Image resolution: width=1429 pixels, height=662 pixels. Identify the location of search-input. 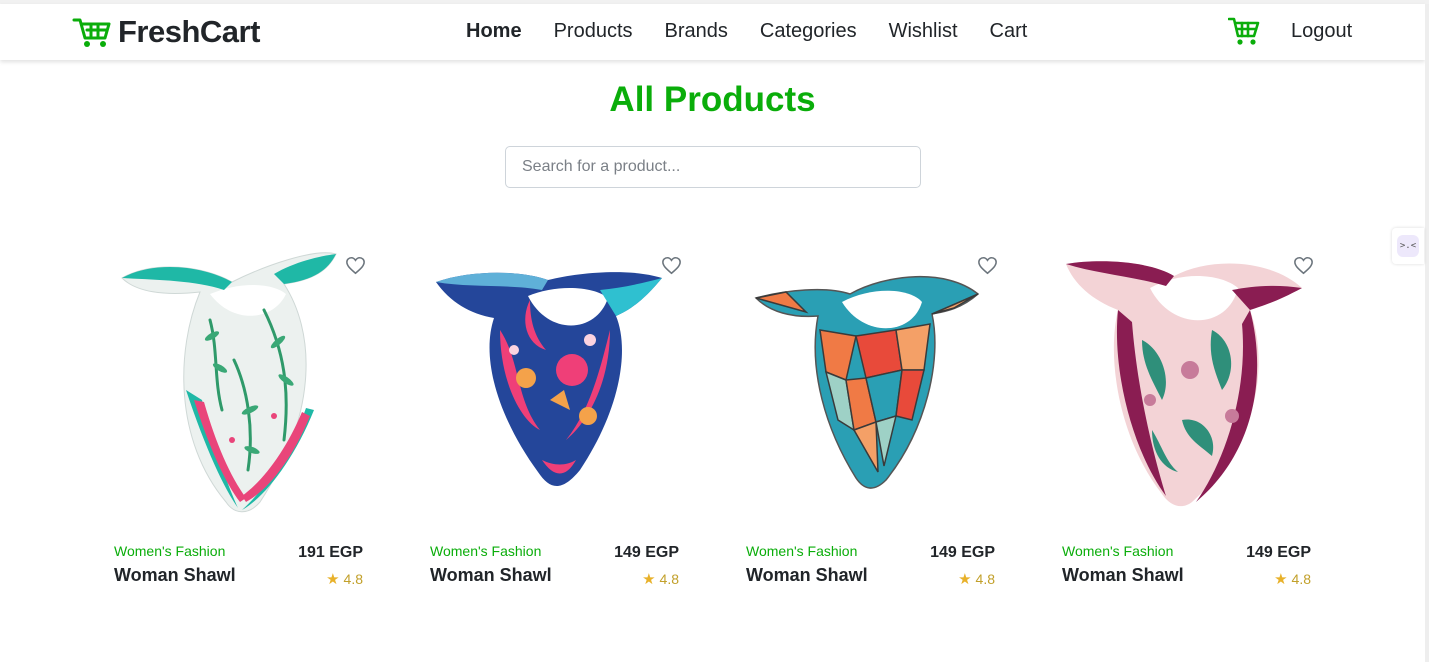
(713, 167).